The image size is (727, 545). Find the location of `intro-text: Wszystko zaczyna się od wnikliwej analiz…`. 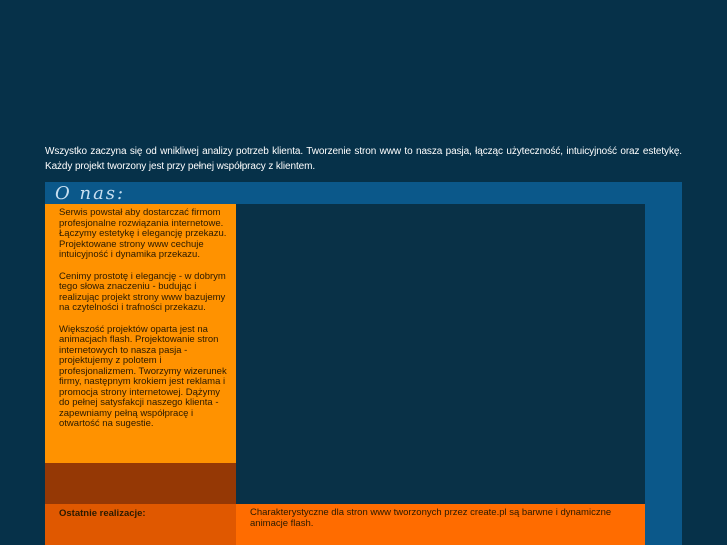

intro-text: Wszystko zaczyna się od wnikliwej analiz… is located at coordinates (363, 159).